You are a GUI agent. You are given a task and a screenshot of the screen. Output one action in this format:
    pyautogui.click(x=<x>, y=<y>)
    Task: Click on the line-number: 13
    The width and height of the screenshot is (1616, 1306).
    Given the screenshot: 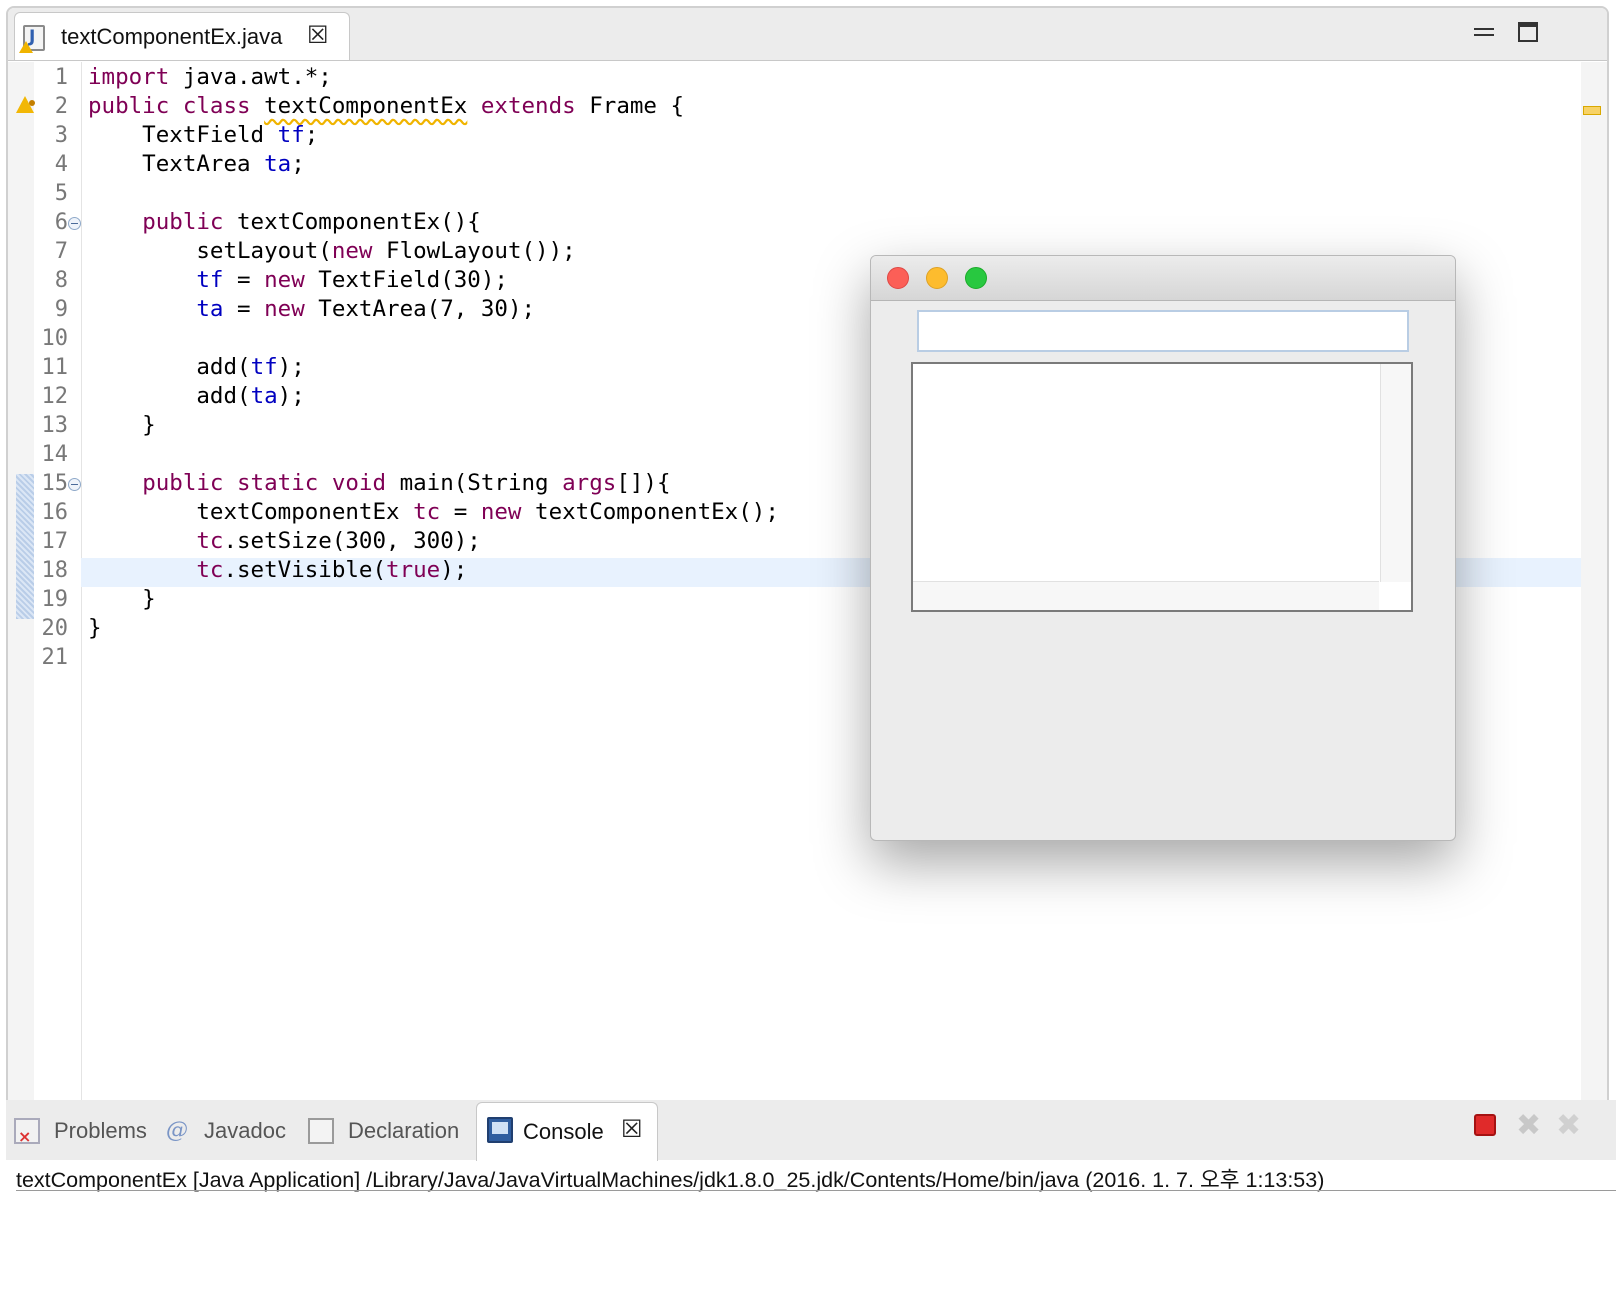 What is the action you would take?
    pyautogui.click(x=55, y=425)
    